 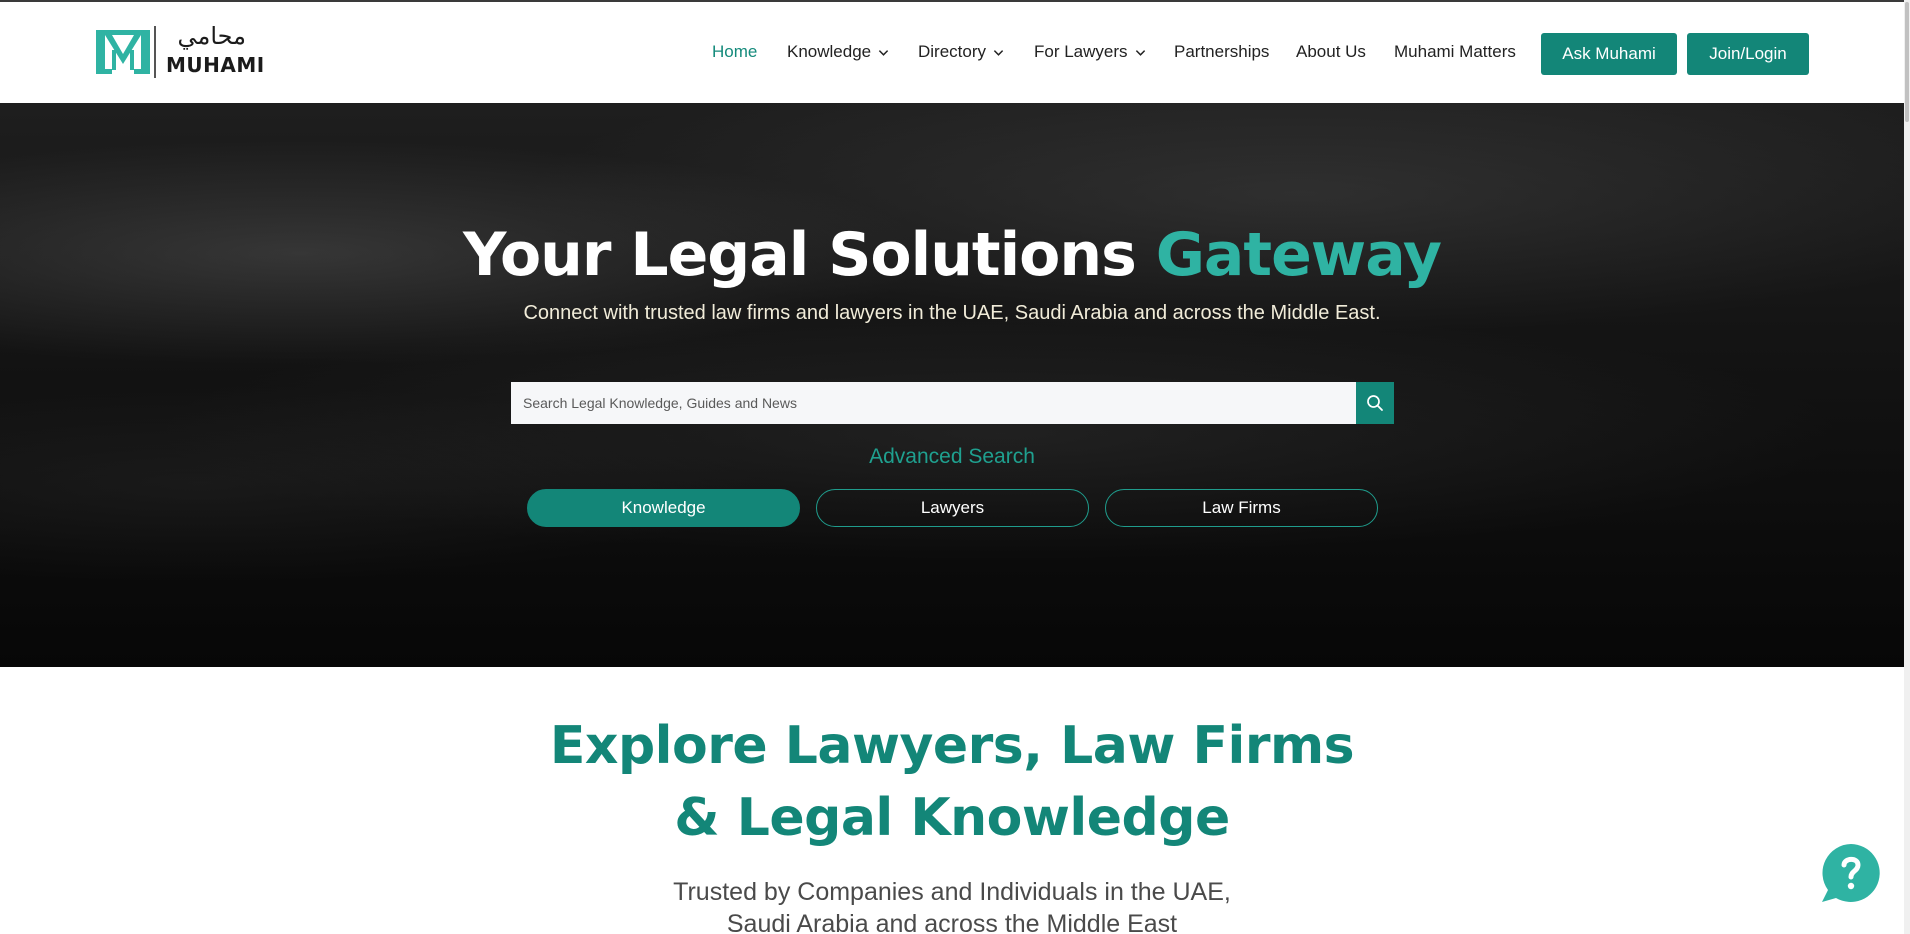 I want to click on search-bar, so click(x=952, y=403).